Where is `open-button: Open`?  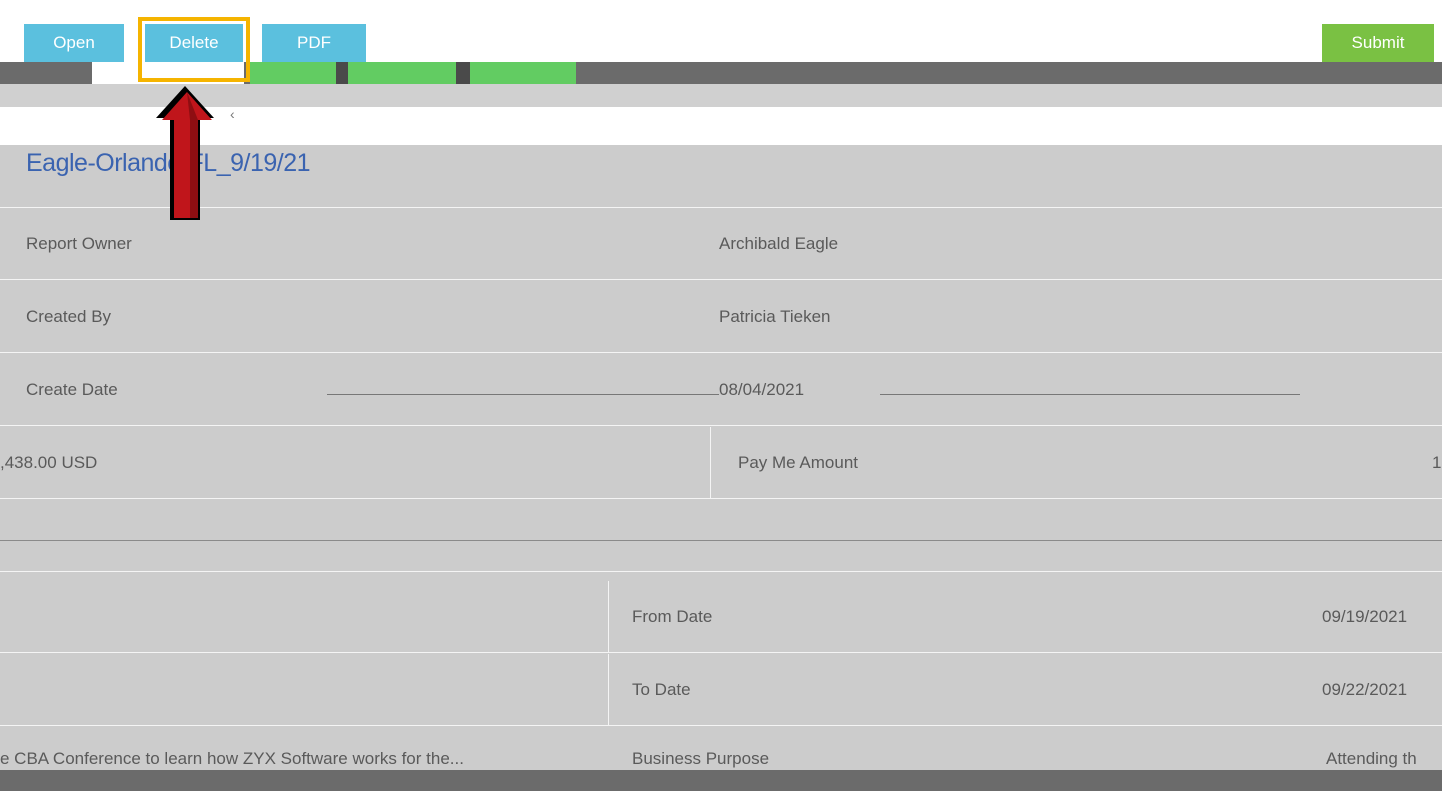
open-button: Open is located at coordinates (74, 43).